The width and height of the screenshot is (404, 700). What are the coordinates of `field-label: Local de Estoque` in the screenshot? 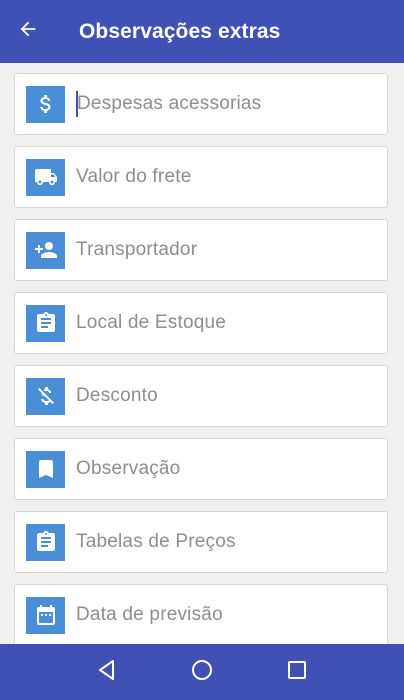 It's located at (151, 322).